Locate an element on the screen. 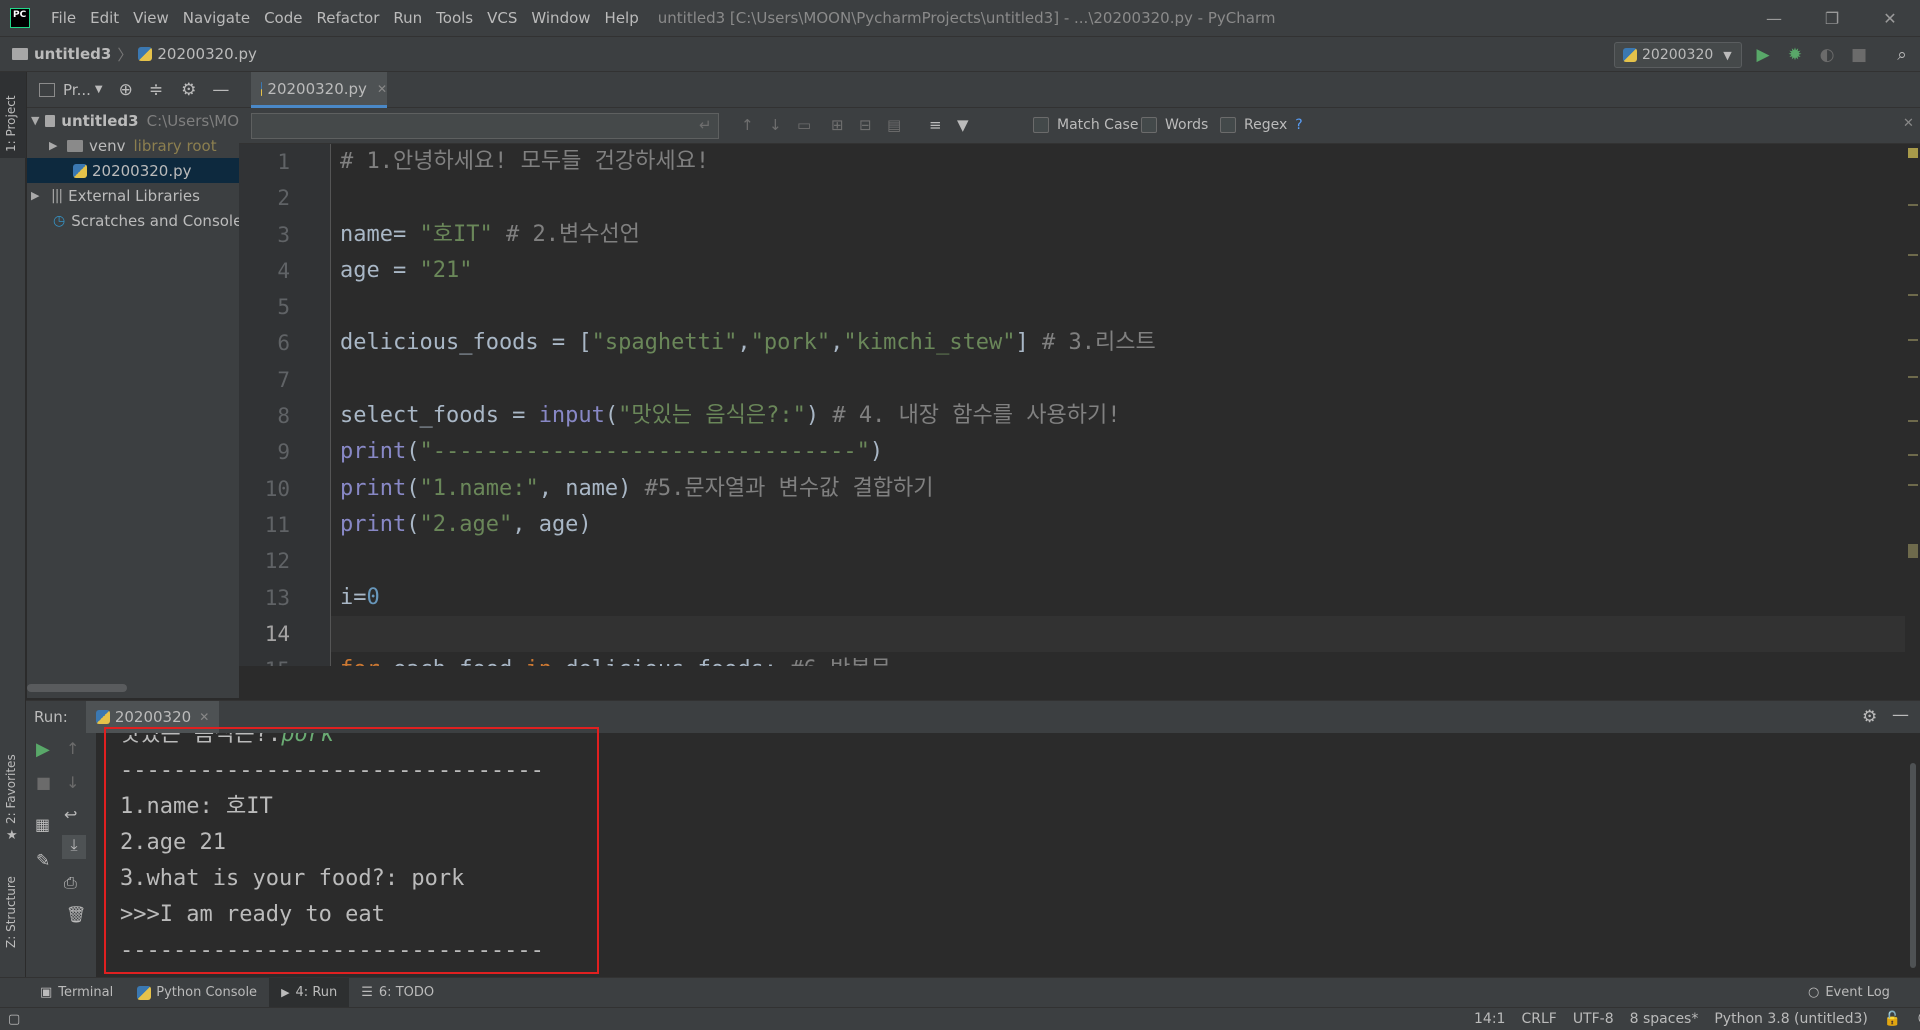 The width and height of the screenshot is (1920, 1030). horizontal-scrollbar is located at coordinates (77, 688).